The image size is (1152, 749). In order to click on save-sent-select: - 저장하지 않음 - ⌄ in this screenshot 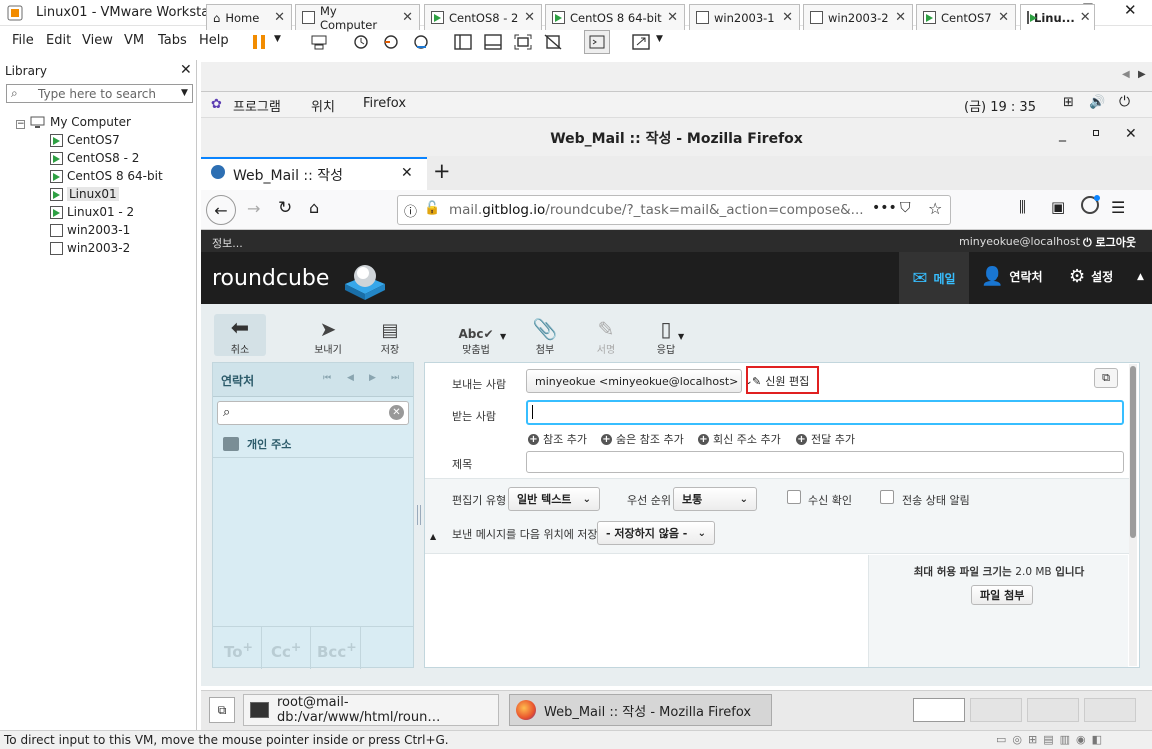, I will do `click(656, 533)`.